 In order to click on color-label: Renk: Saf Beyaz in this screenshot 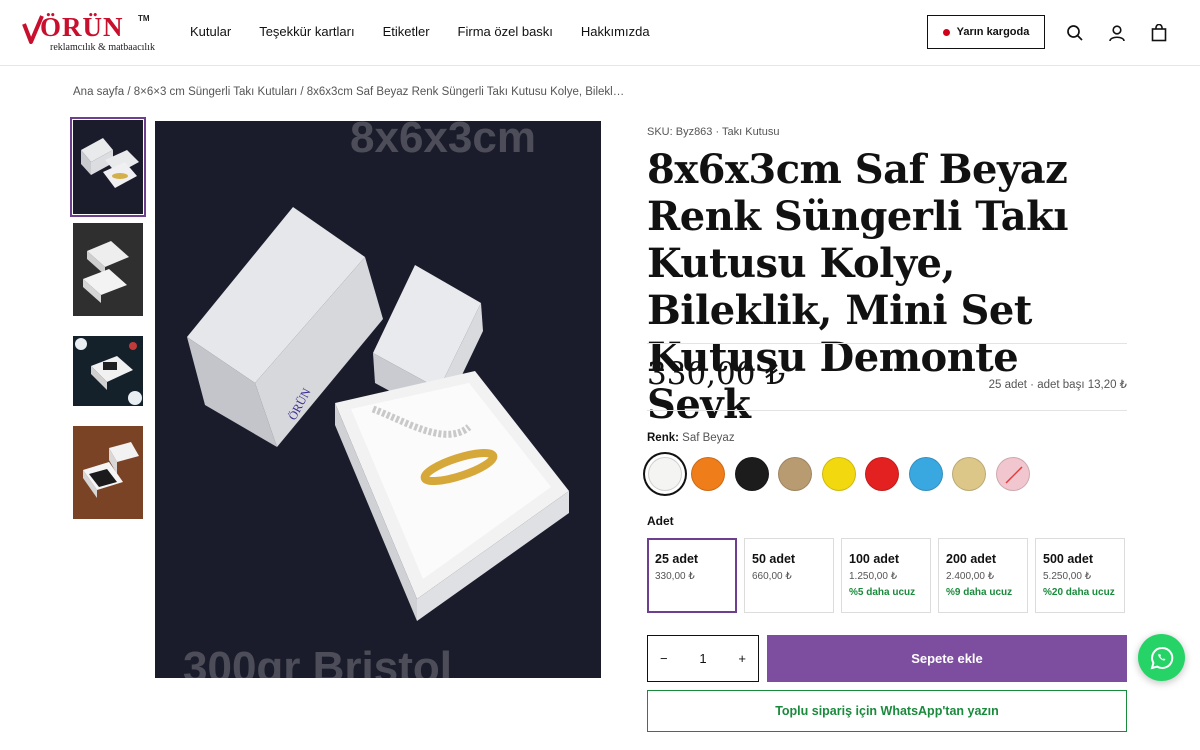, I will do `click(691, 438)`.